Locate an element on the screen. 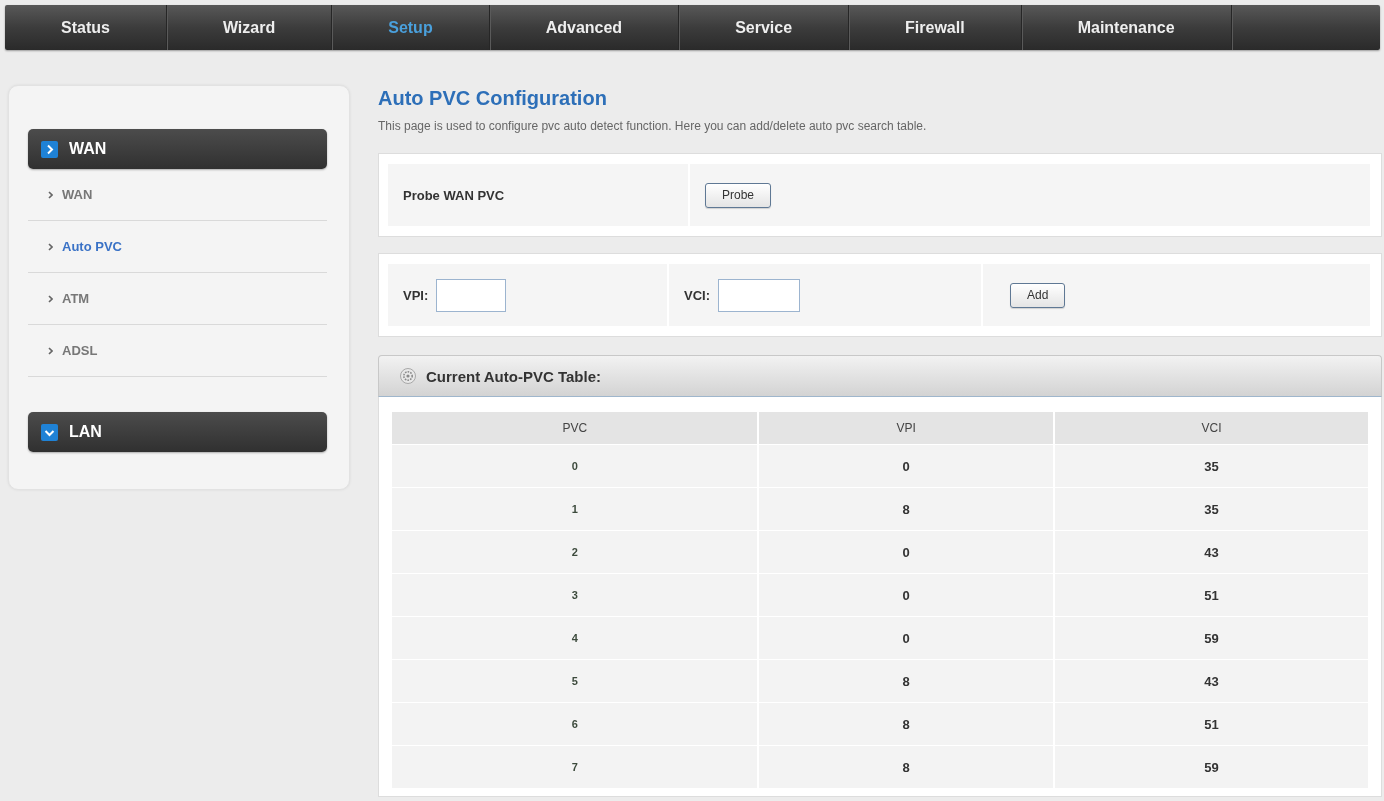 This screenshot has width=1384, height=801. field-label: VCI: is located at coordinates (697, 295).